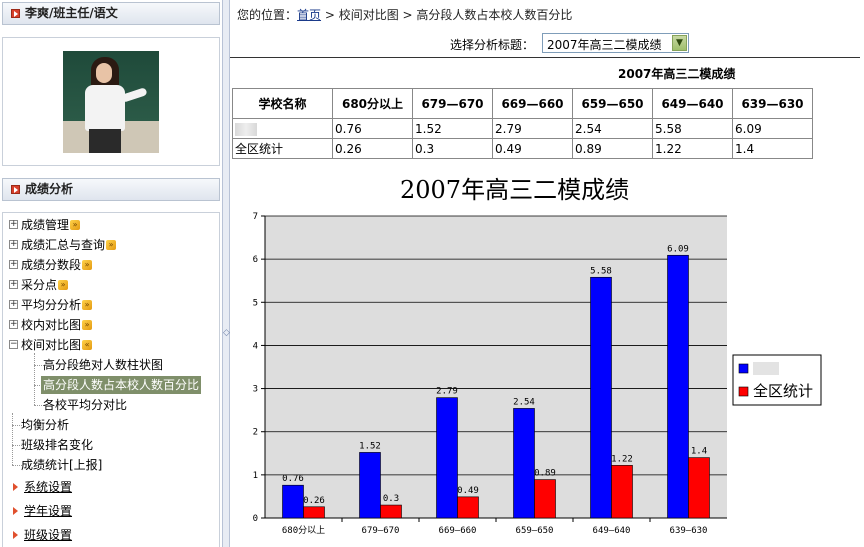 Image resolution: width=864 pixels, height=547 pixels. Describe the element at coordinates (772, 128) in the screenshot. I see `table-cell: 6.09` at that location.